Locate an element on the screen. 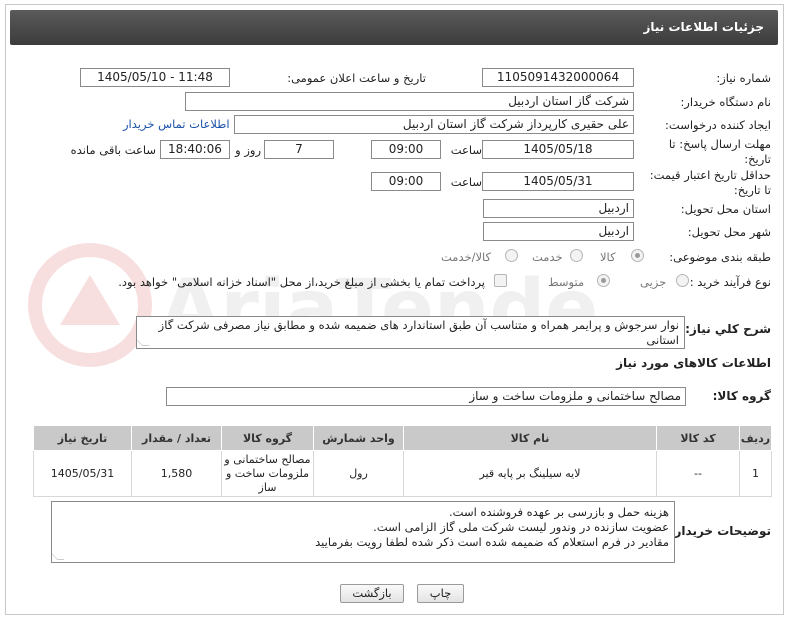 The image size is (788, 619). category-label: طبقه بندی موضوعی: is located at coordinates (720, 257).